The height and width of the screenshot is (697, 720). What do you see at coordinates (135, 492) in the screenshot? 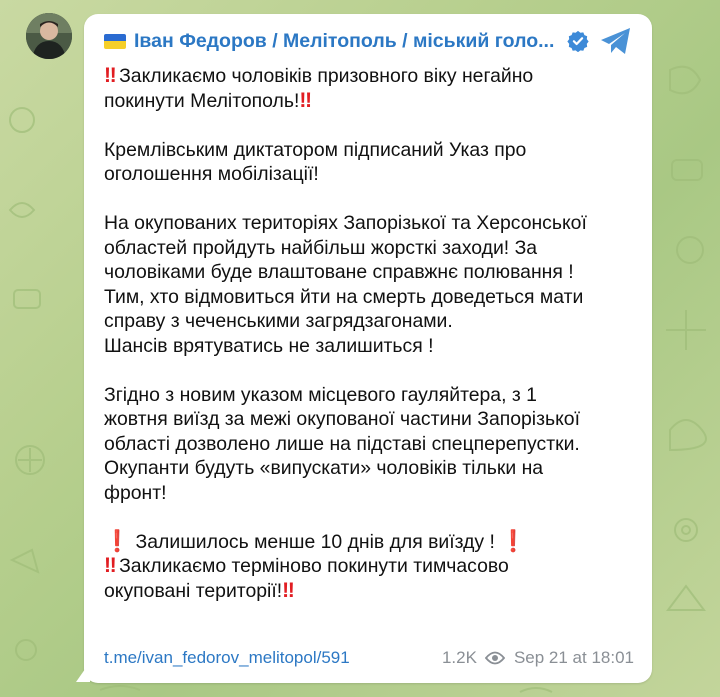
I see `message-line: фронт!` at bounding box center [135, 492].